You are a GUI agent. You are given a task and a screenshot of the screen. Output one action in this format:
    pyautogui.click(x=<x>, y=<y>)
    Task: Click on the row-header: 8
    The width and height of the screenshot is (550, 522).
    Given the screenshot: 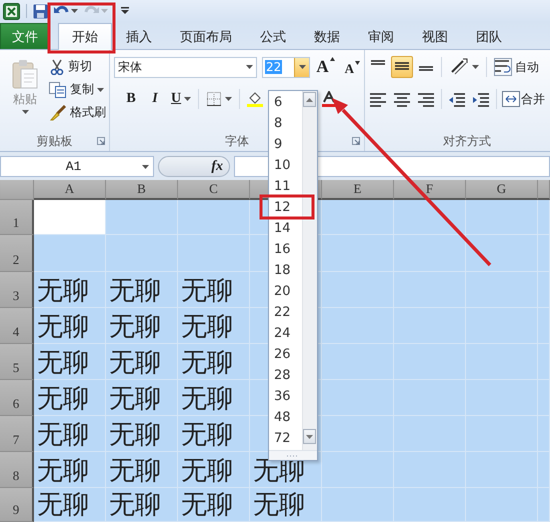 What is the action you would take?
    pyautogui.click(x=17, y=470)
    